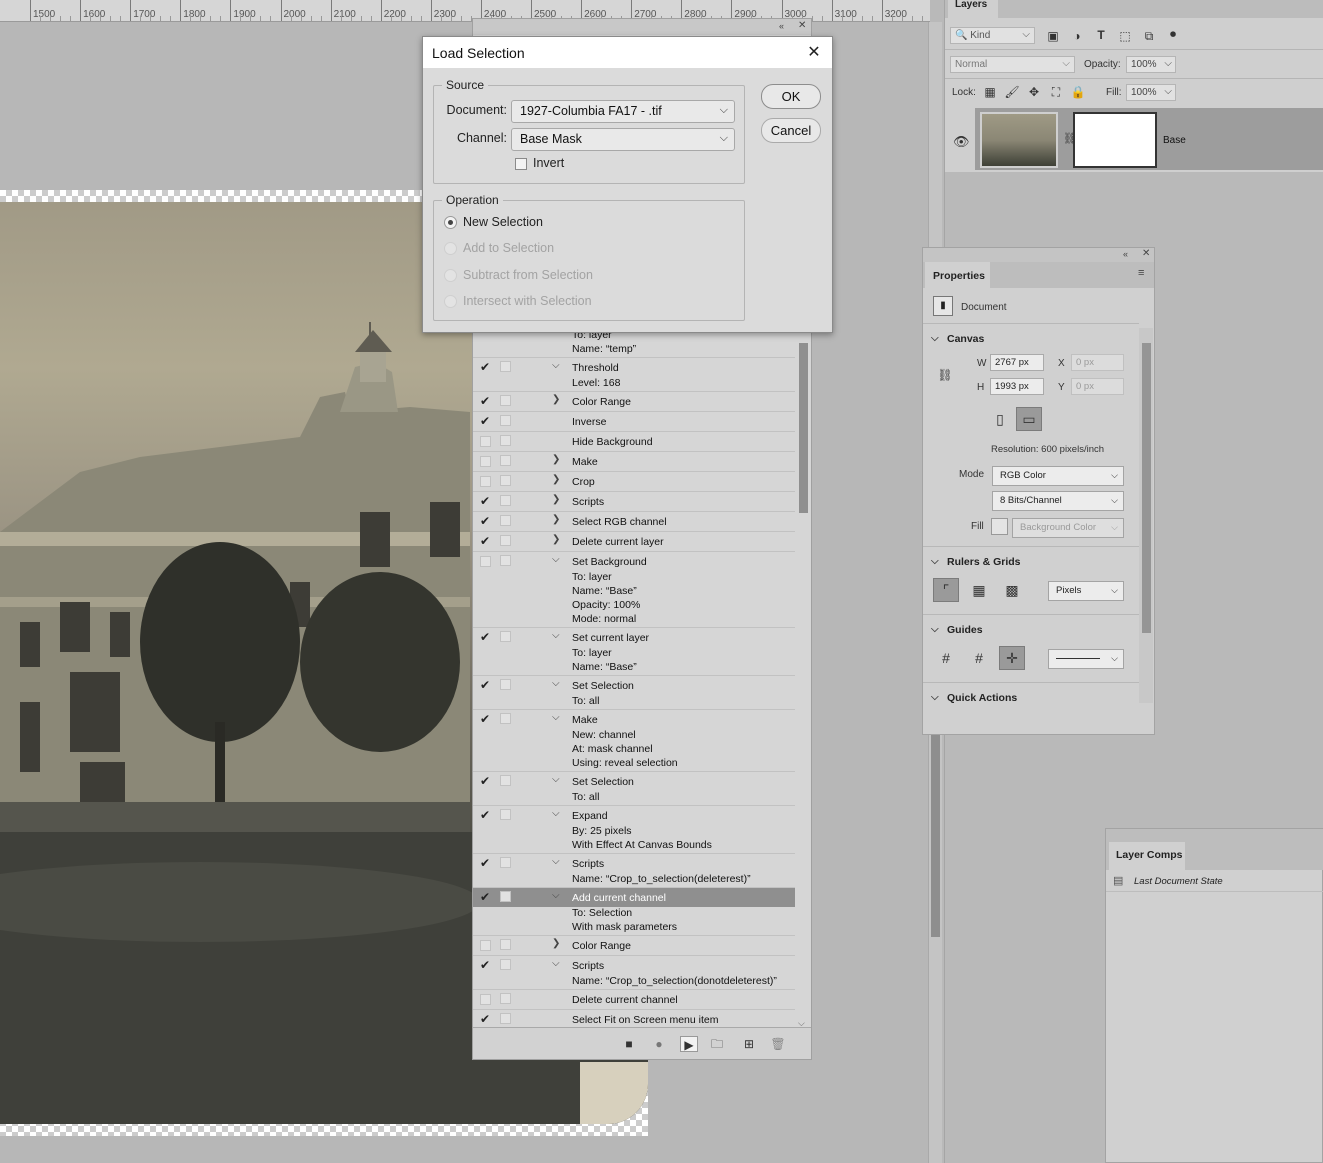 This screenshot has height=1163, width=1323. What do you see at coordinates (634, 541) in the screenshot?
I see `action-step: ✔ ❯ Delete current layer` at bounding box center [634, 541].